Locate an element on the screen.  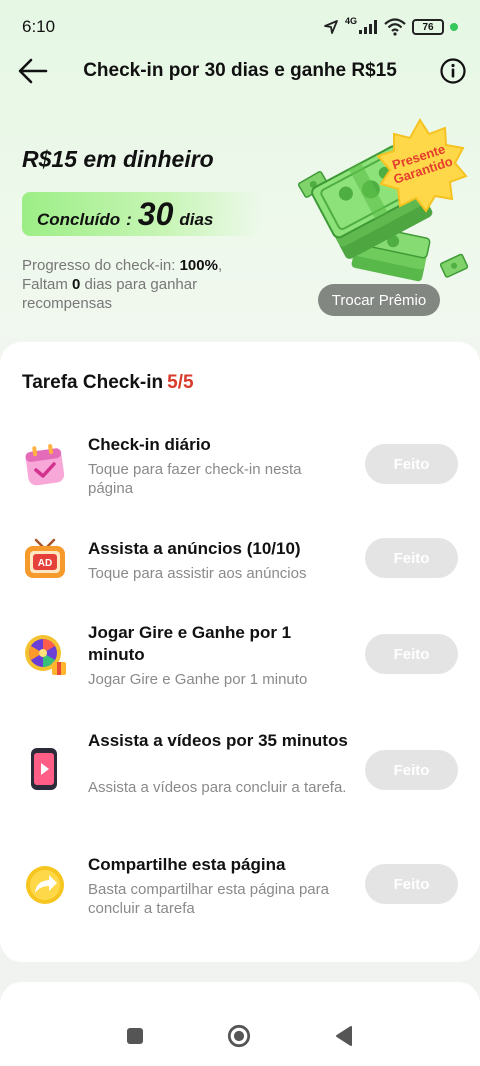
task-name: Compartilhe esta página is located at coordinates (187, 864).